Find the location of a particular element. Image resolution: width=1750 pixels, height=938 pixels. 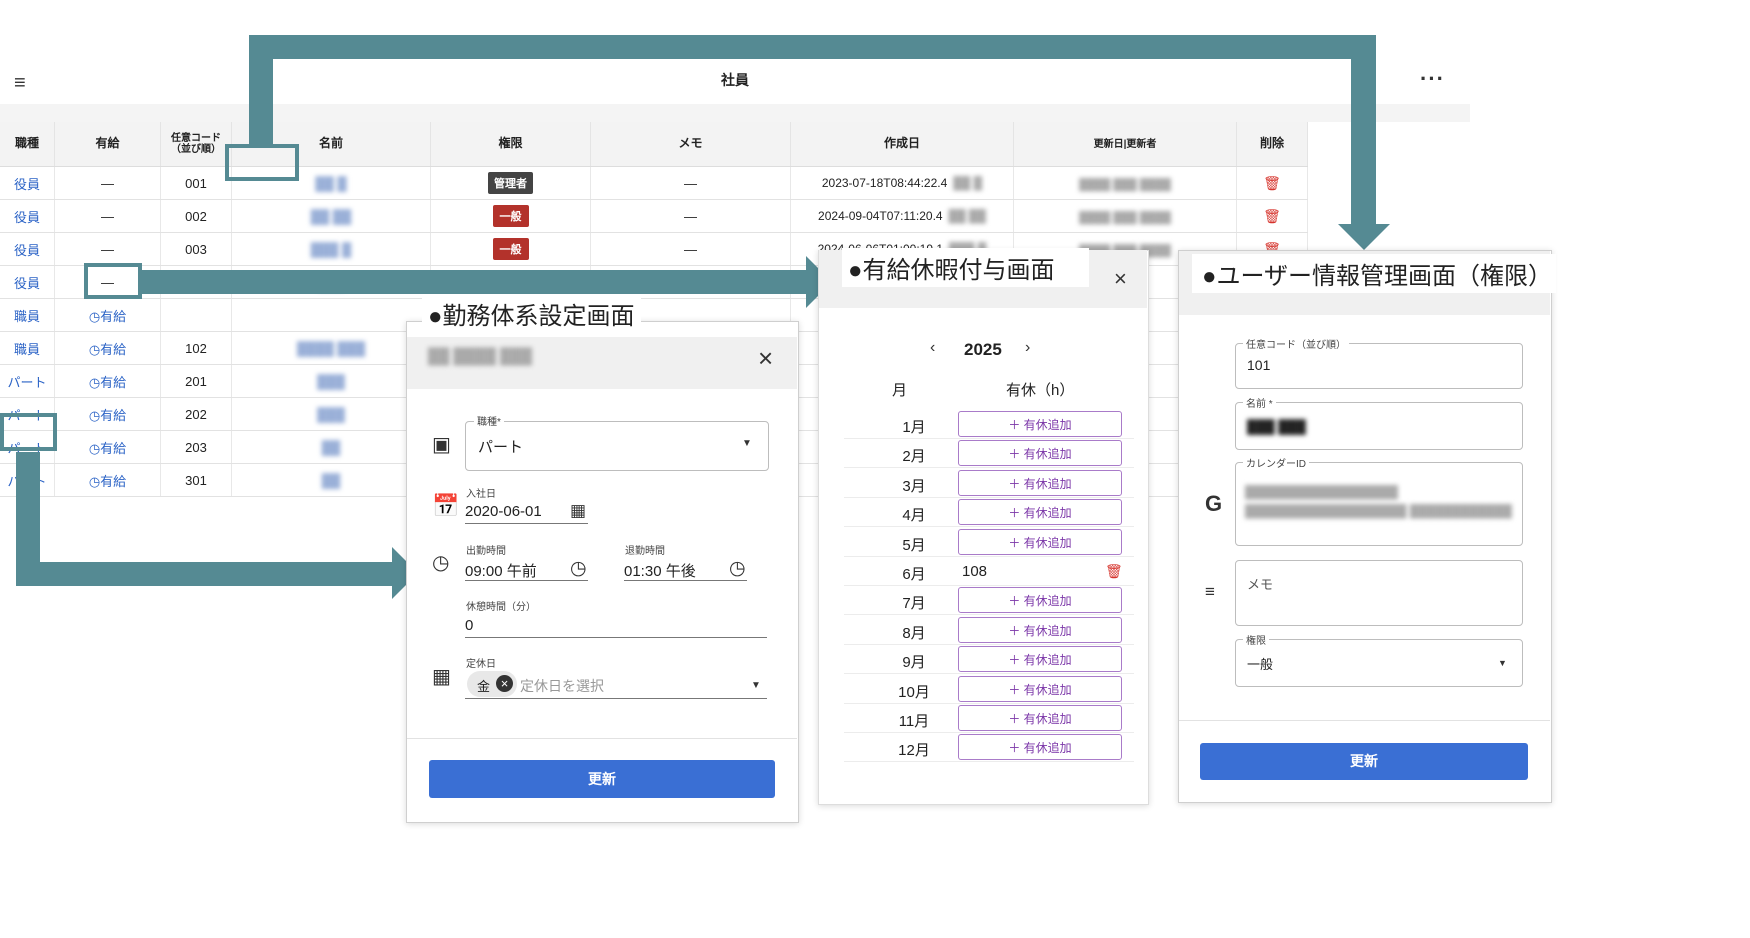

col-header-code: 任意コード （並び順） is located at coordinates (196, 144).